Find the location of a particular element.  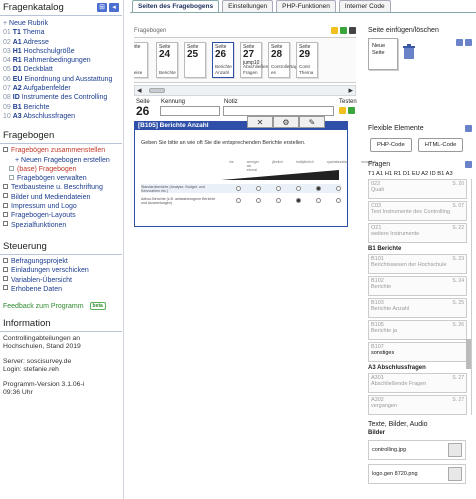

nav-item: Impressum und Logo is located at coordinates (61, 206).